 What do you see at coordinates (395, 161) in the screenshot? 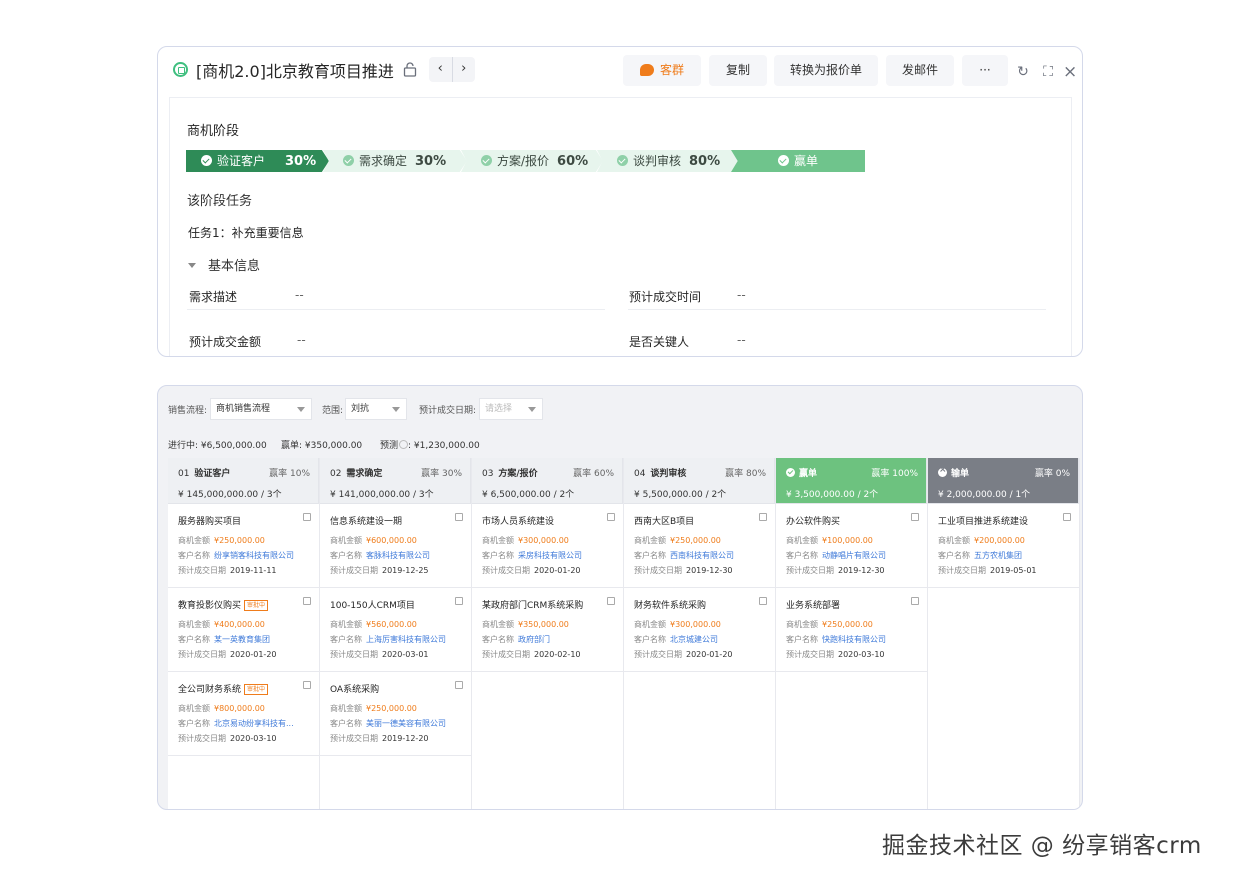
I see `stage-requirement: 需求确定 30%` at bounding box center [395, 161].